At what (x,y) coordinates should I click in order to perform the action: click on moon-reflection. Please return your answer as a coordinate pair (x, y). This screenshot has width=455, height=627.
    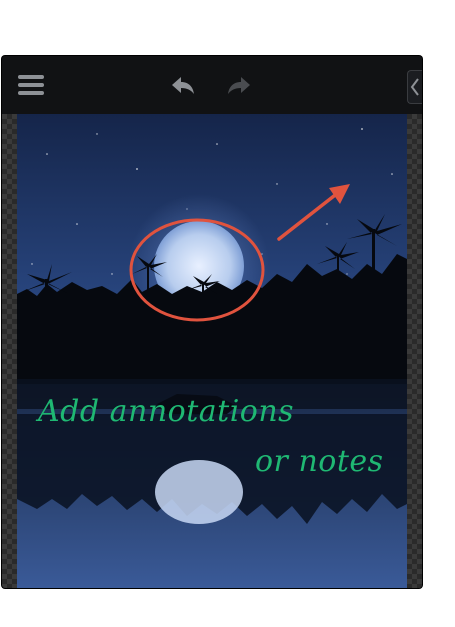
    Looking at the image, I should click on (199, 492).